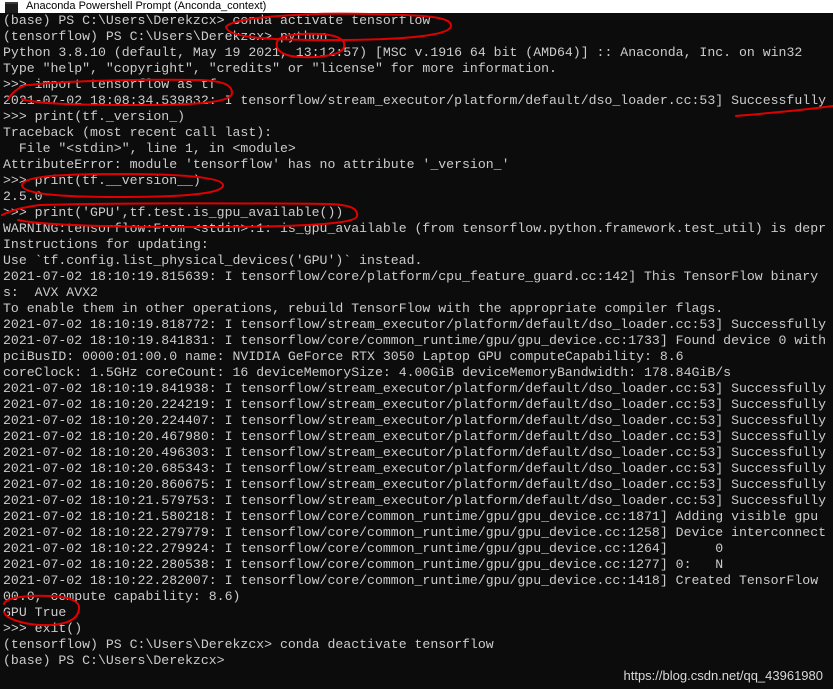 This screenshot has height=689, width=833. I want to click on console-line: 2.5.0, so click(23, 196).